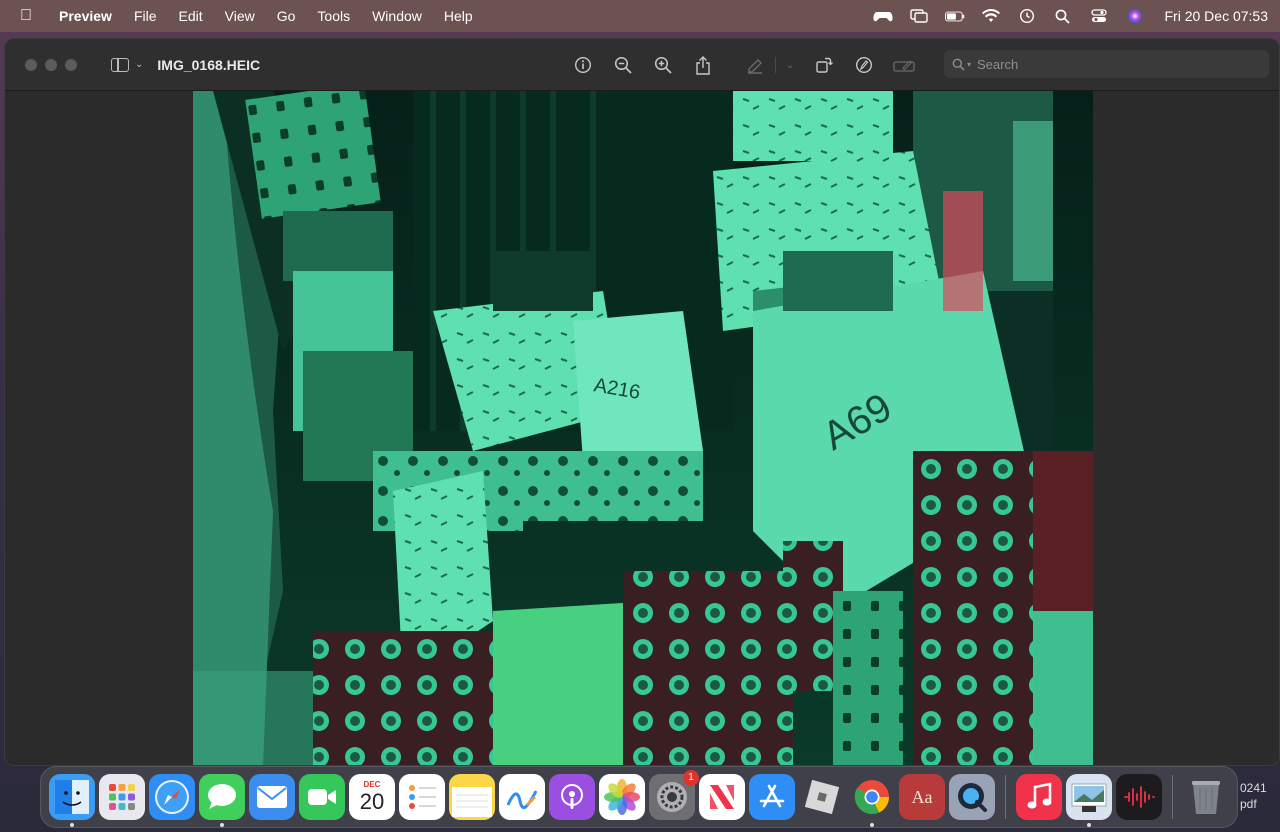  Describe the element at coordinates (1135, 16) in the screenshot. I see `siri-icon` at that location.